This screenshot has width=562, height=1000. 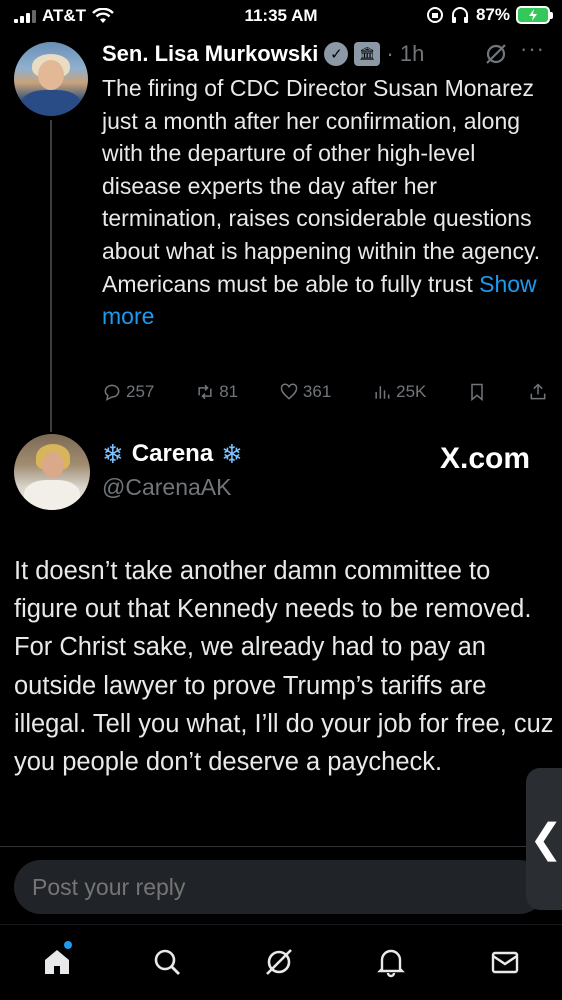 I want to click on orientation-lock-icon, so click(x=434, y=15).